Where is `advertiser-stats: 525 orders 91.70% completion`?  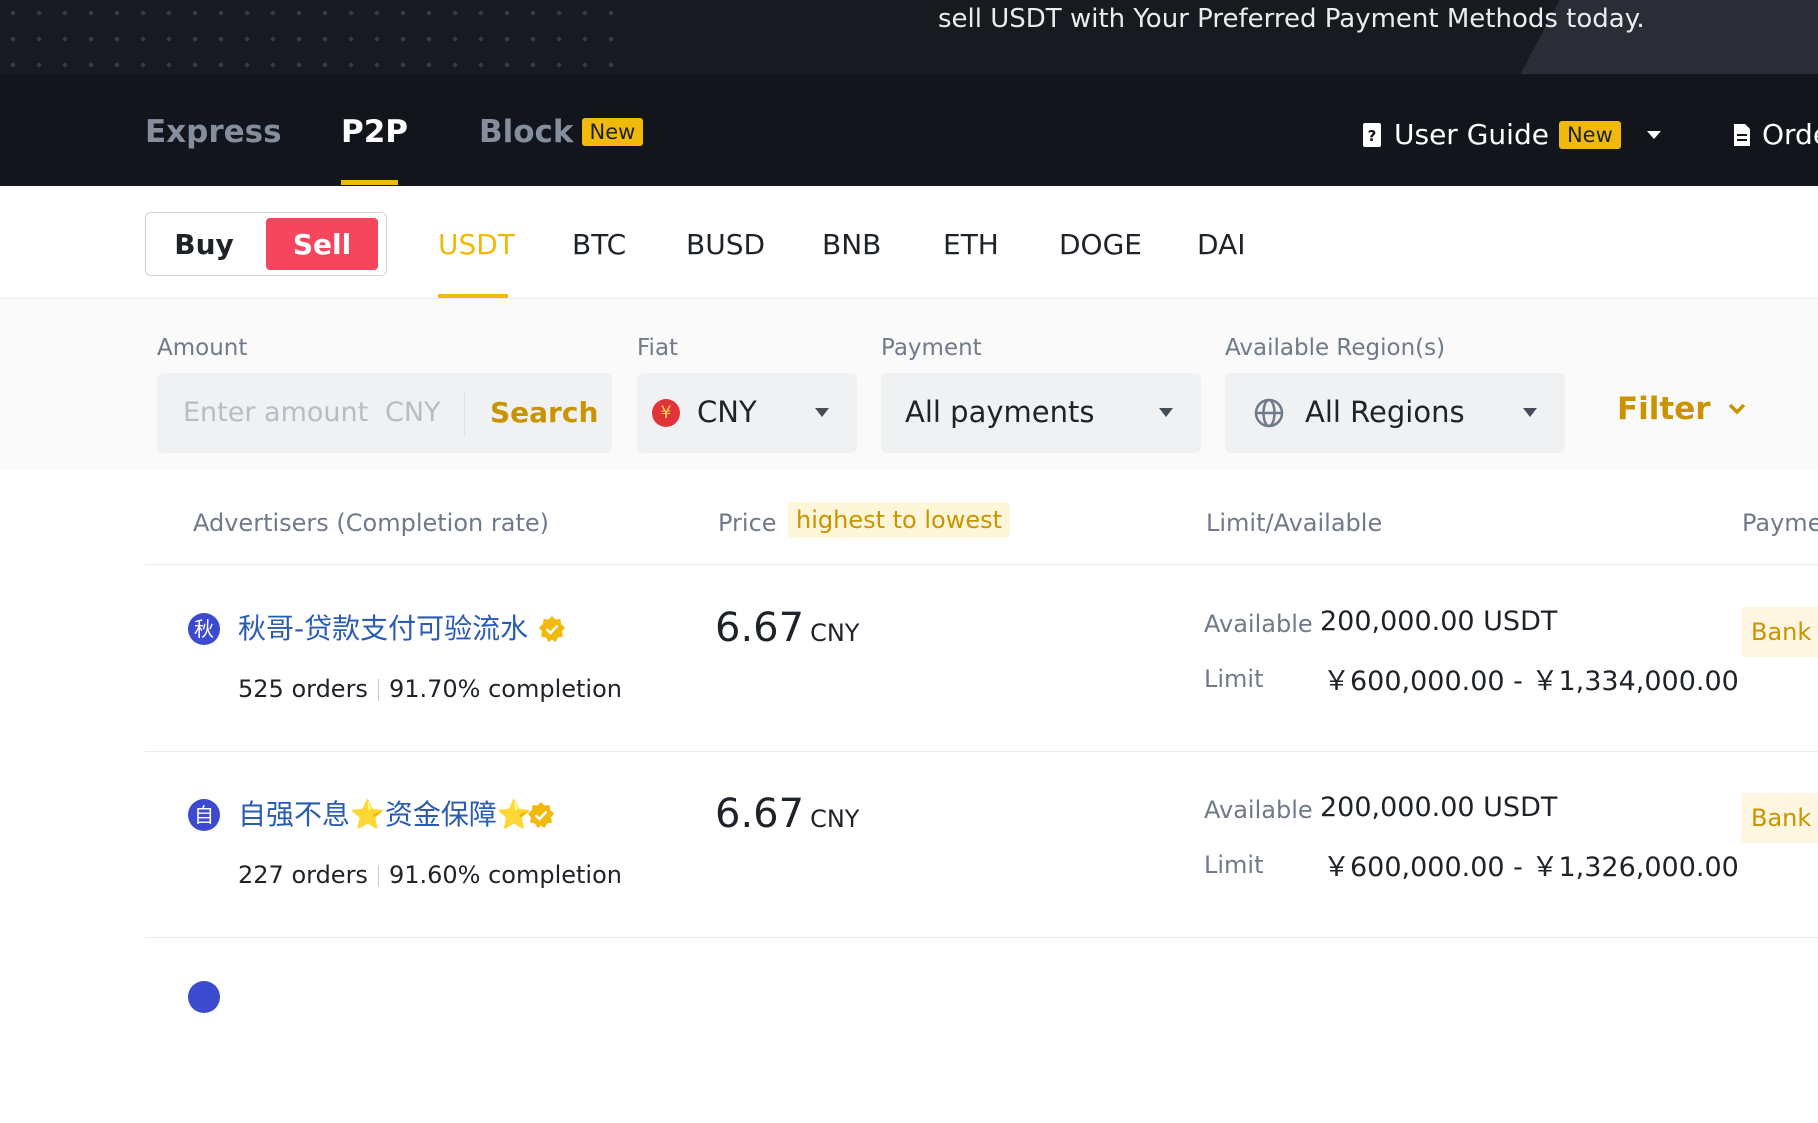
advertiser-stats: 525 orders 91.70% completion is located at coordinates (430, 689).